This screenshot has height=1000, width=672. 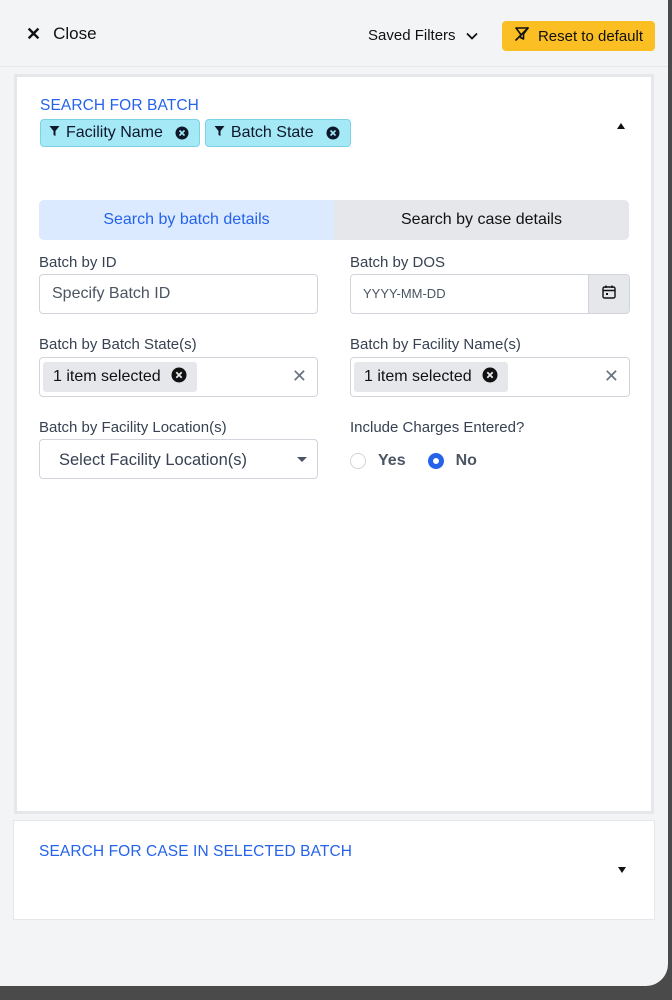 I want to click on reset-to-default-button: Reset to default, so click(x=578, y=36).